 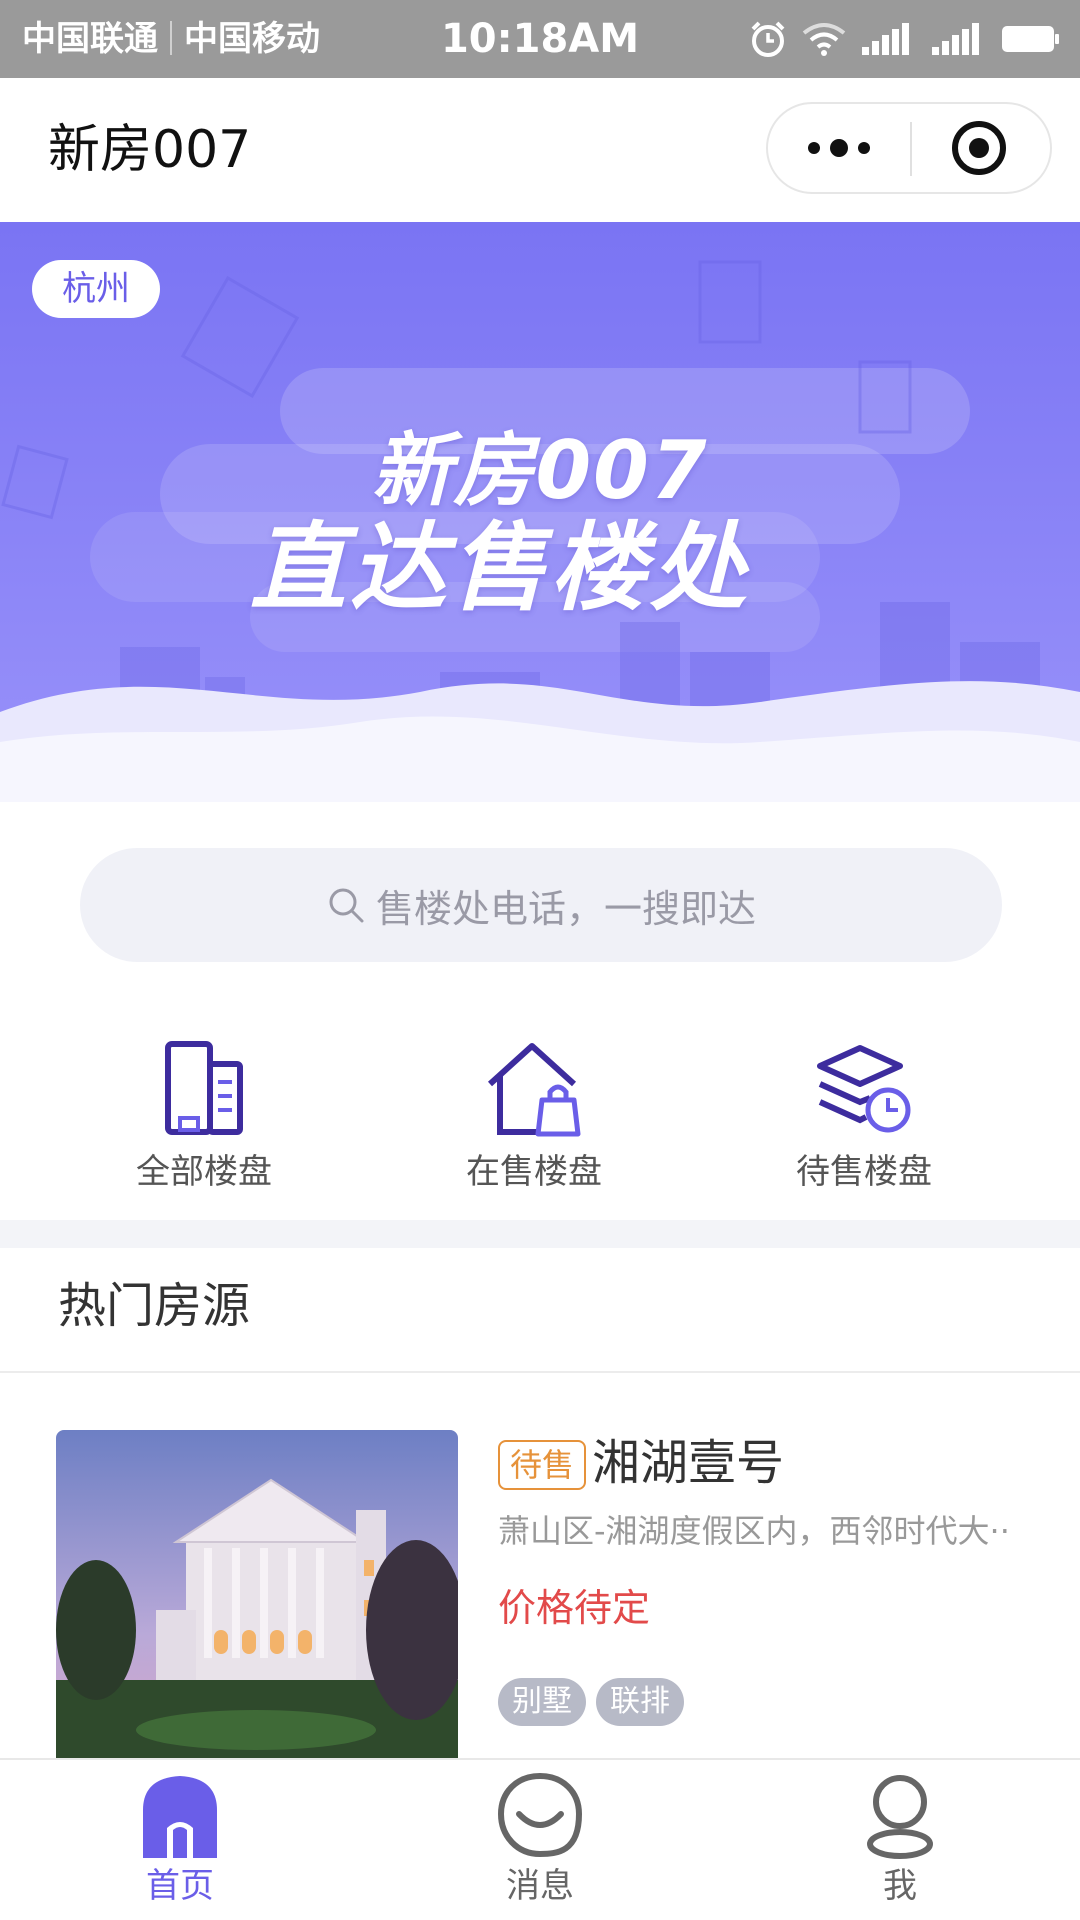 What do you see at coordinates (500, 568) in the screenshot?
I see `banner-headline-2: 直达售楼处` at bounding box center [500, 568].